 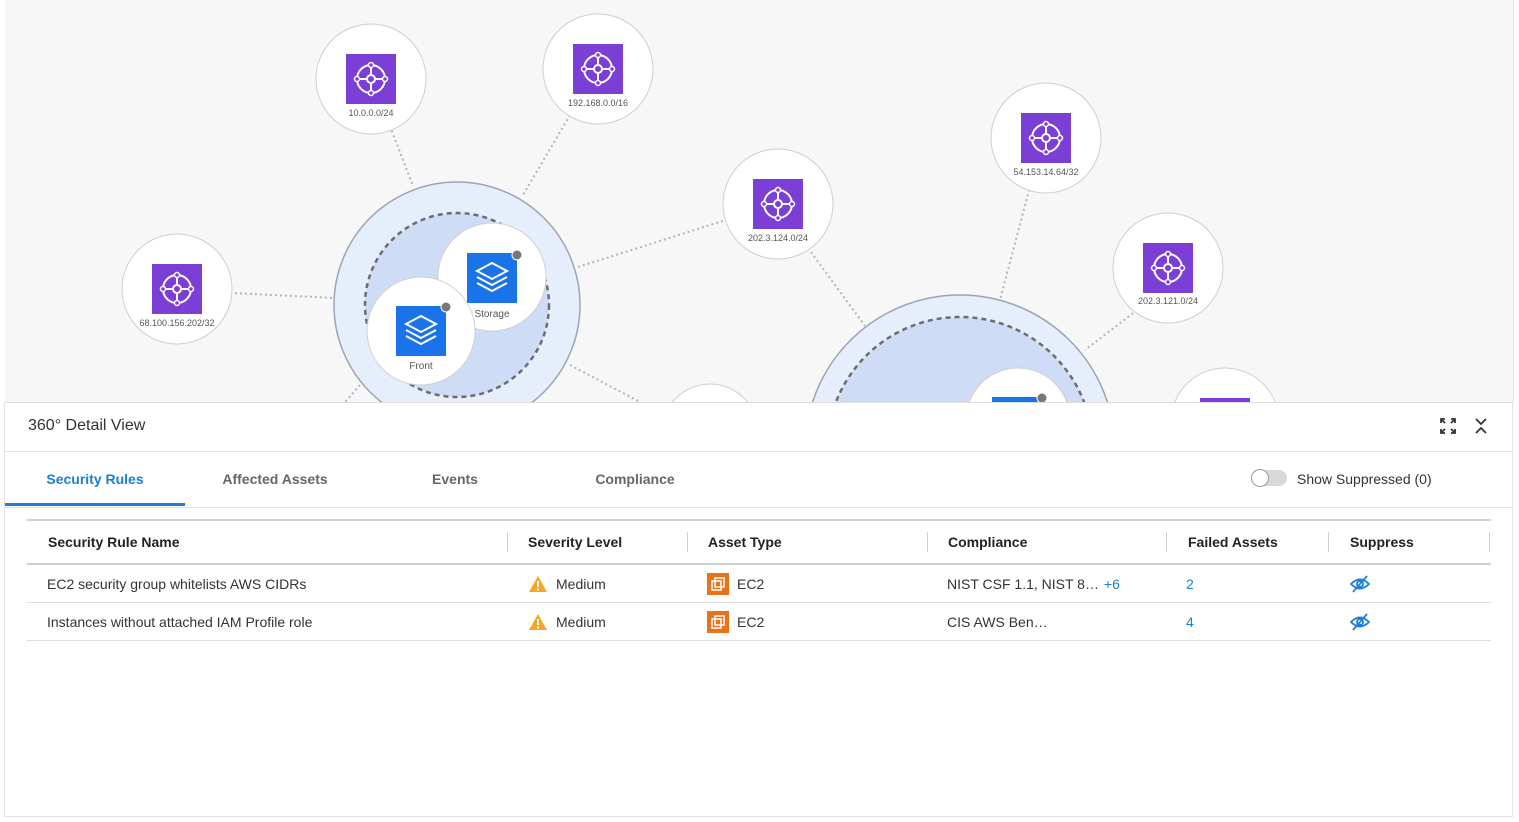 What do you see at coordinates (176, 323) in the screenshot?
I see `node-label: 68.100.156.202/32` at bounding box center [176, 323].